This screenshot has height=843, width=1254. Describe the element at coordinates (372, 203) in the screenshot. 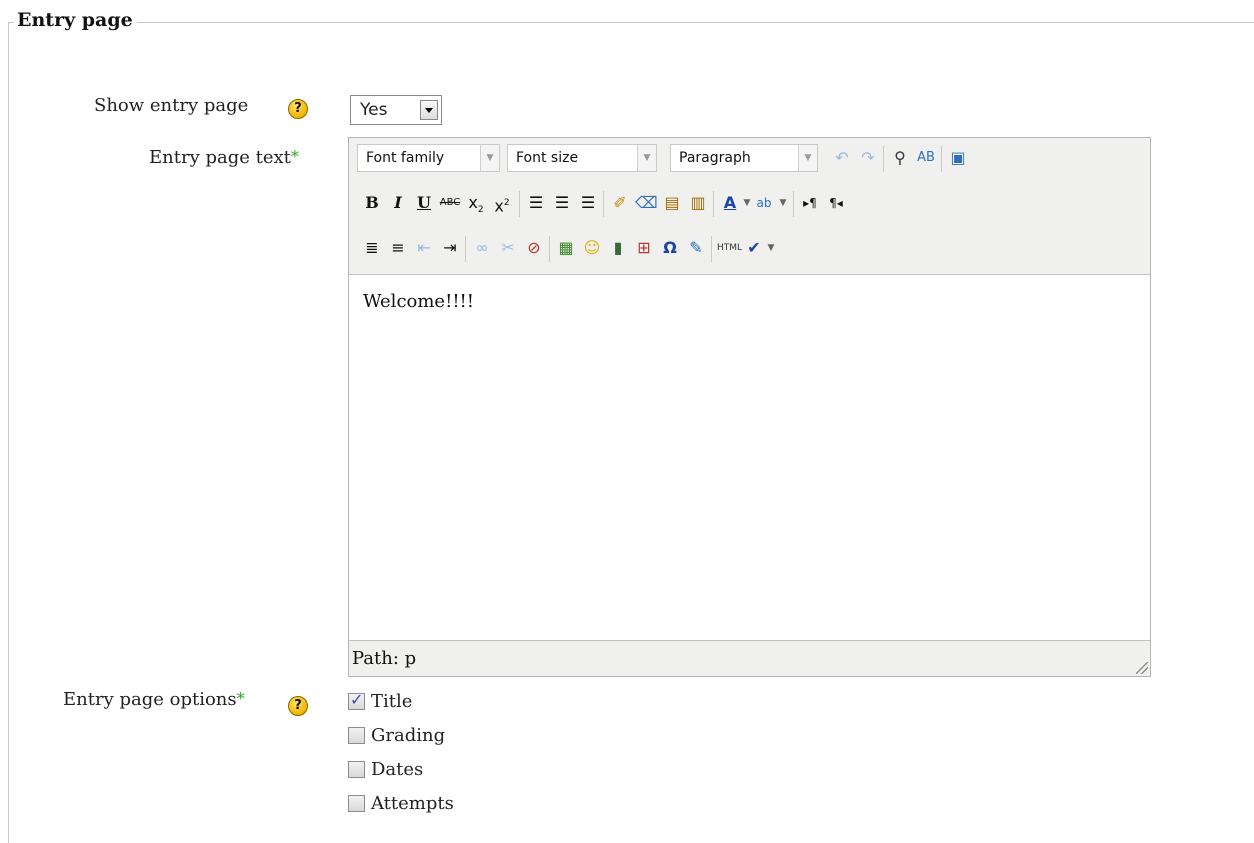

I see `bold-icon: B` at that location.